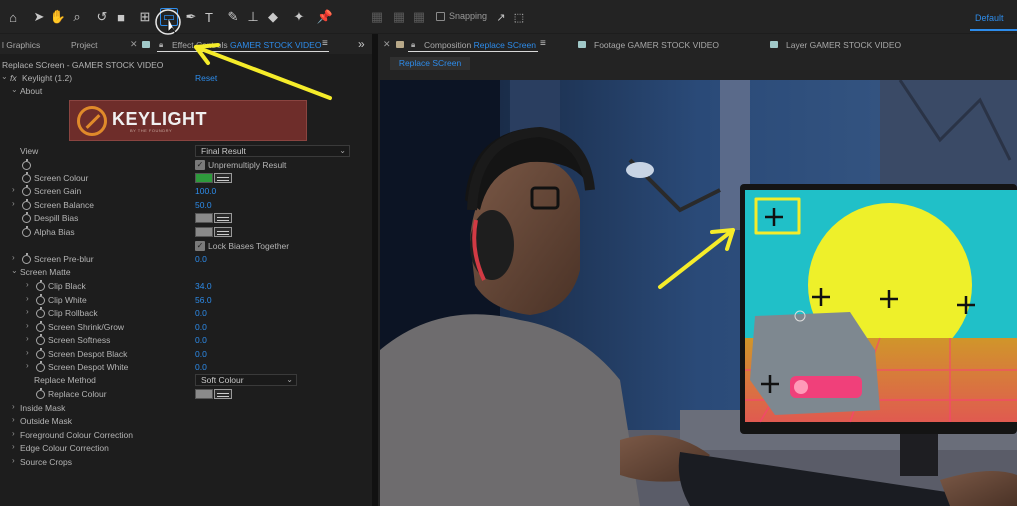 This screenshot has height=506, width=1017. Describe the element at coordinates (263, 72) in the screenshot. I see `annotation-arrow-toolbar` at that location.